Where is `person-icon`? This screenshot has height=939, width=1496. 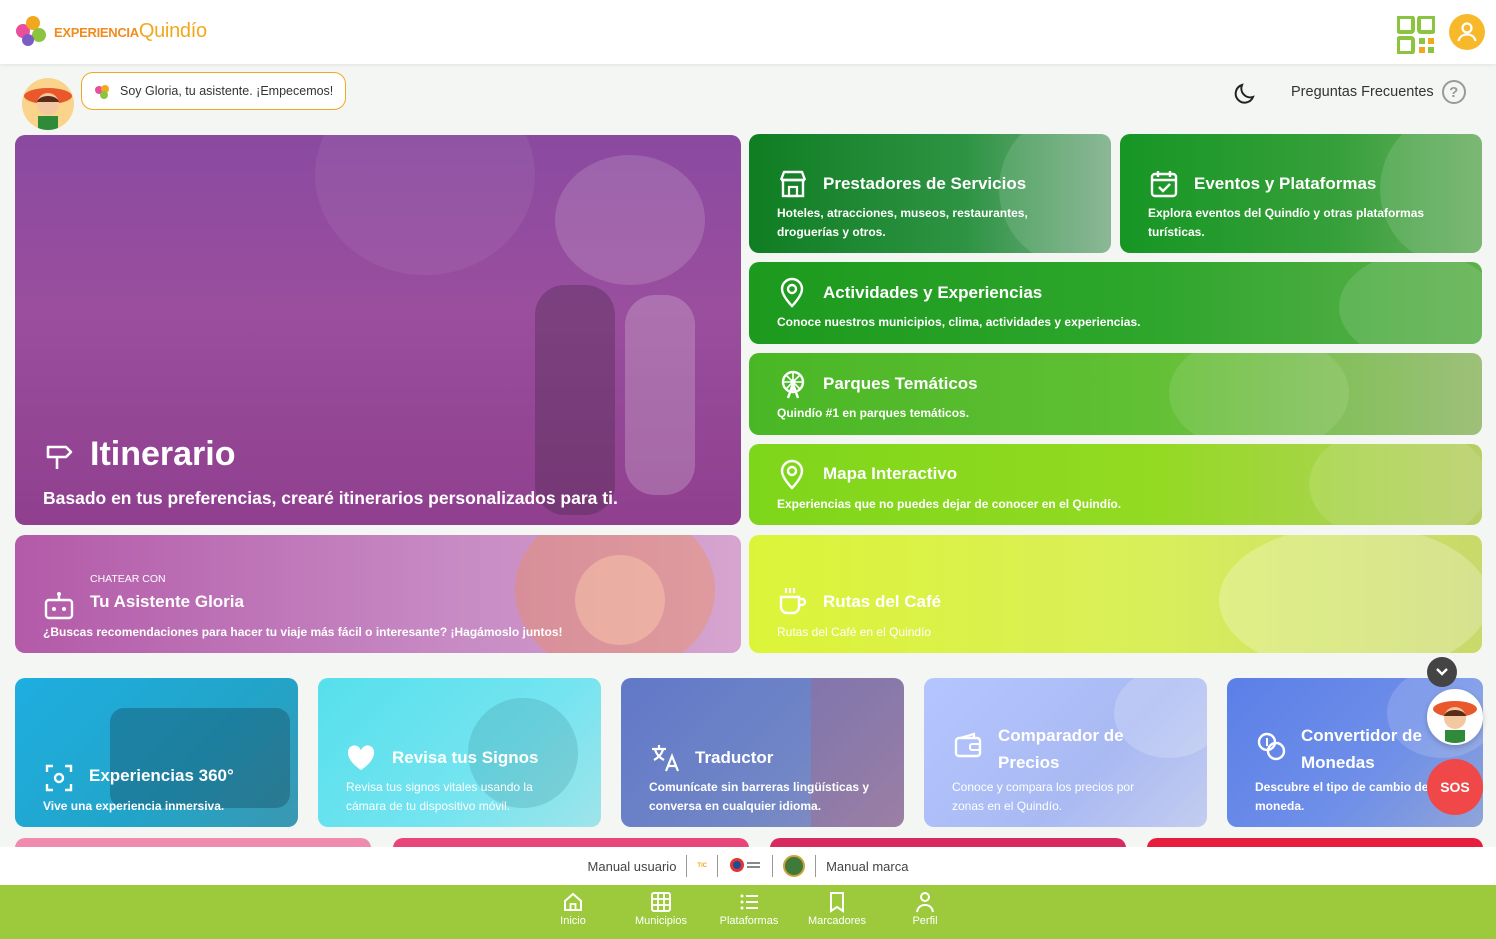
person-icon is located at coordinates (925, 902).